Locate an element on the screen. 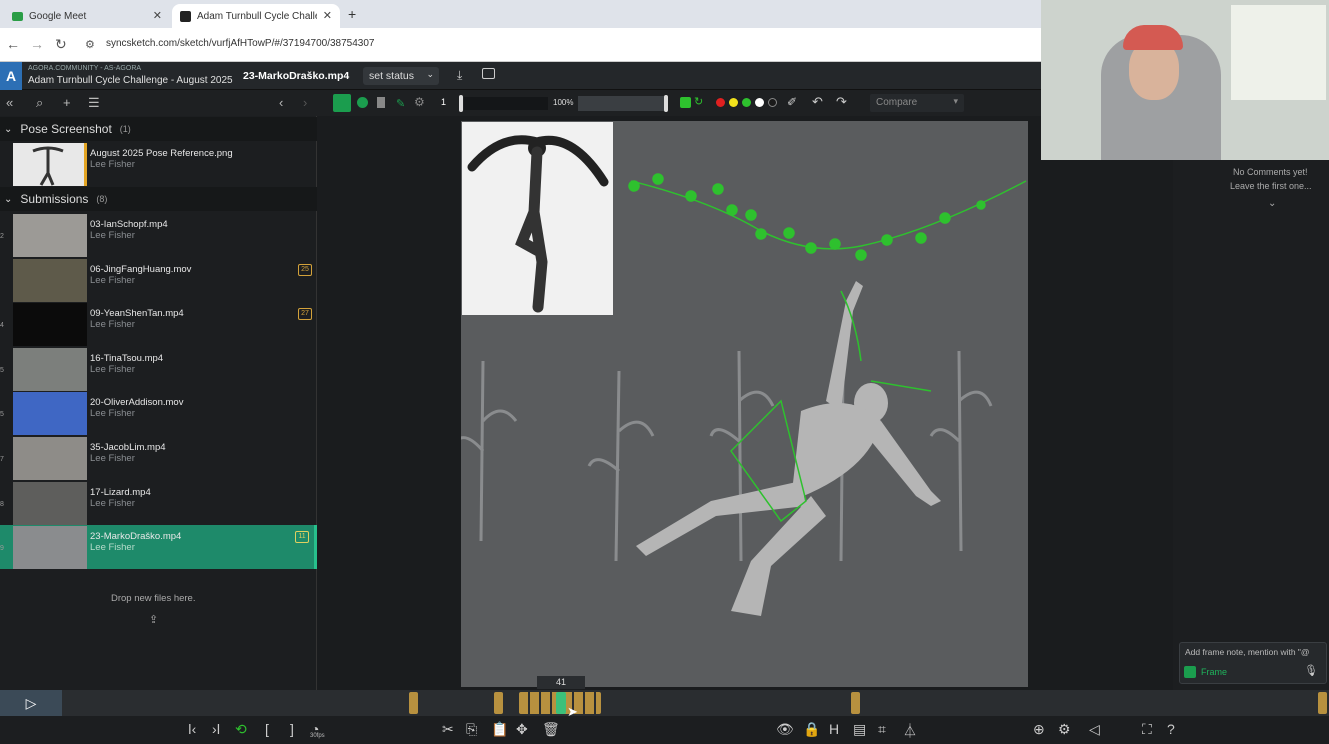  refresh-icon: ↻ is located at coordinates (698, 101).